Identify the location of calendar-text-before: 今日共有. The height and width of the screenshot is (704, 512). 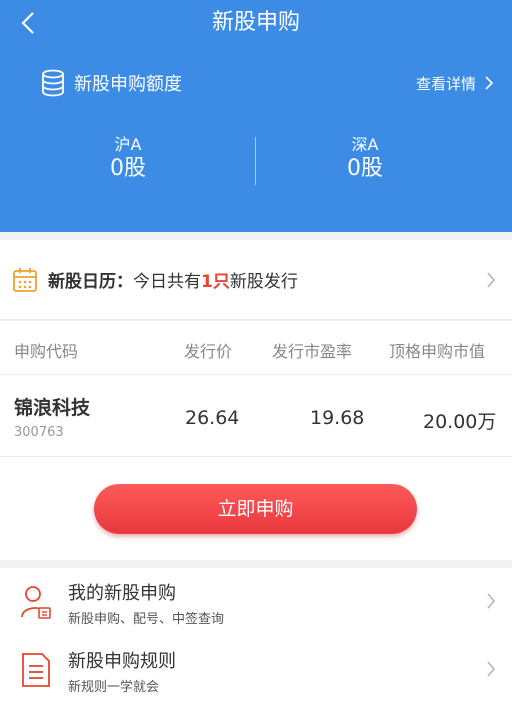
(167, 282).